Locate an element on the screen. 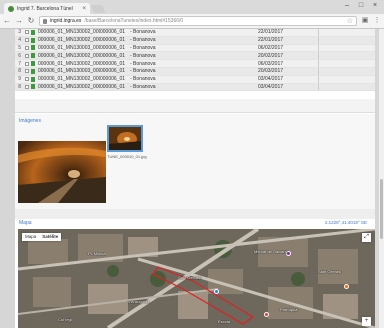 The height and width of the screenshot is (328, 384). row-number: 3 is located at coordinates (19, 32).